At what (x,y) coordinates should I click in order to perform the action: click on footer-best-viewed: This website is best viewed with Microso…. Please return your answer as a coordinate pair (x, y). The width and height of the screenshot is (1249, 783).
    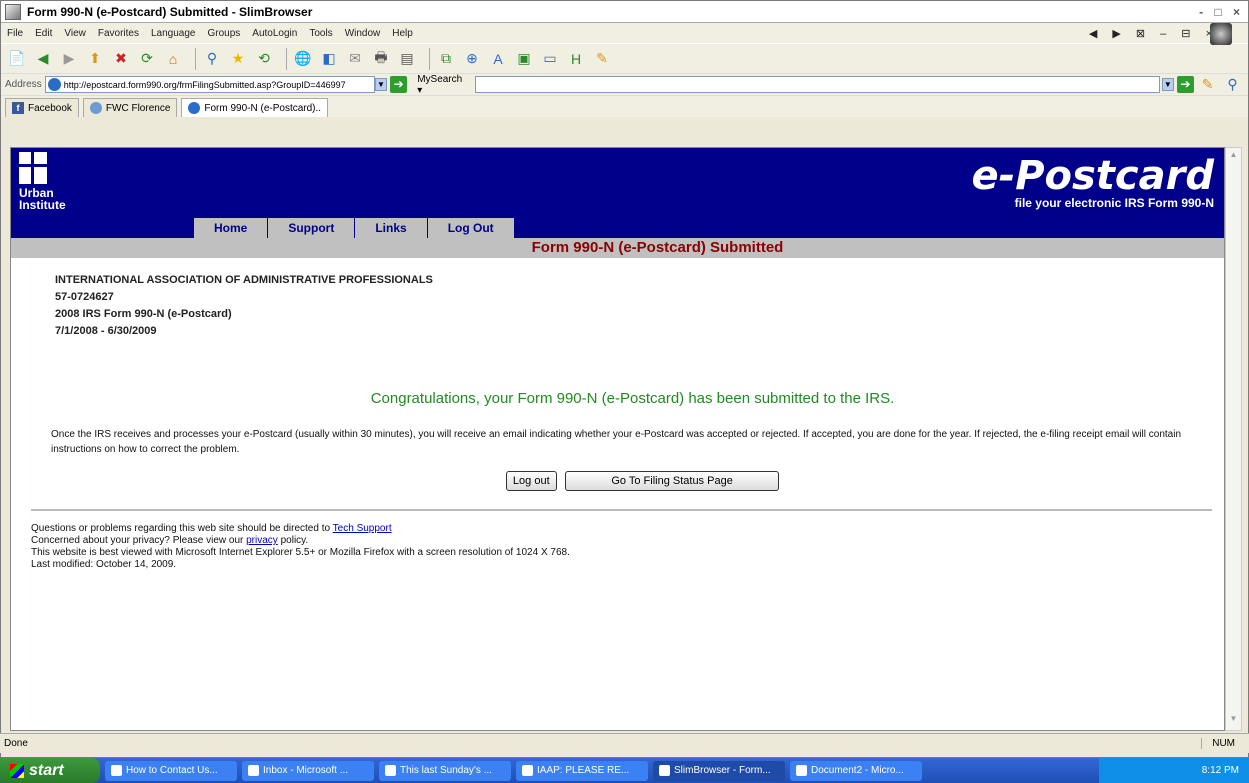
    Looking at the image, I should click on (300, 552).